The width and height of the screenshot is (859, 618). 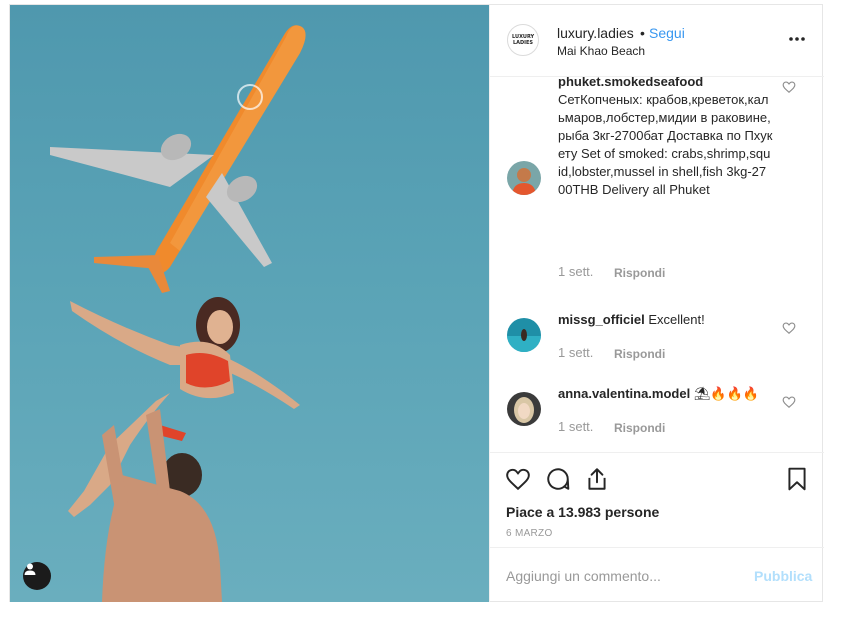 What do you see at coordinates (529, 533) in the screenshot?
I see `post-date: 6 MARZO` at bounding box center [529, 533].